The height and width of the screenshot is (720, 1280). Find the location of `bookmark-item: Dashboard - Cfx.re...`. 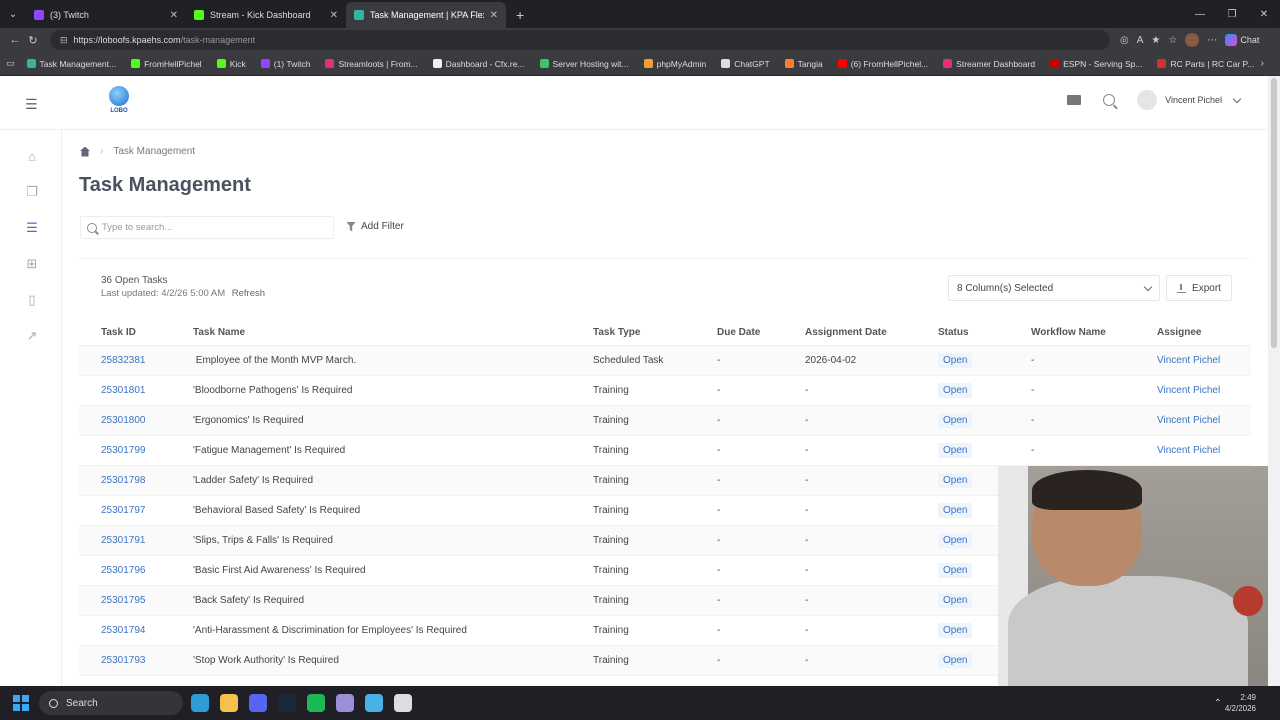

bookmark-item: Dashboard - Cfx.re... is located at coordinates (478, 64).